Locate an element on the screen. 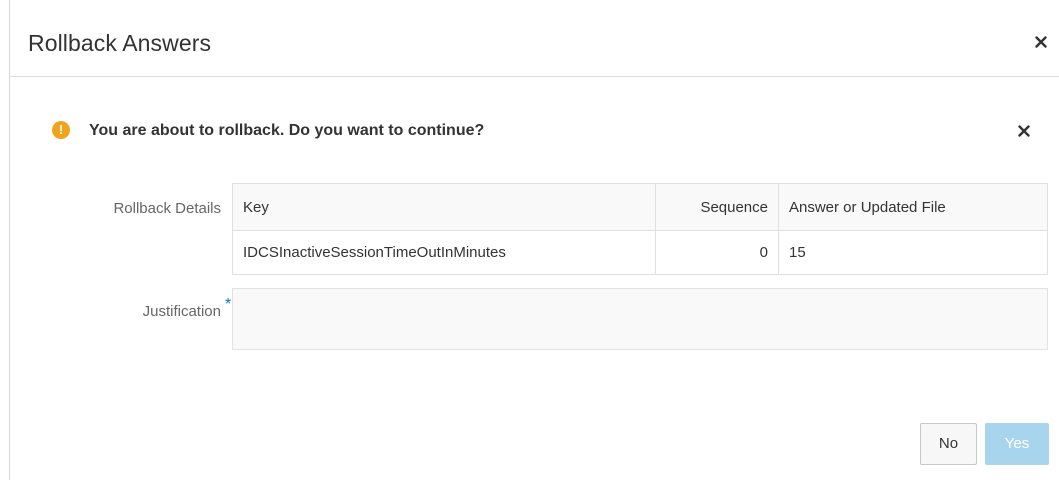 Image resolution: width=1059 pixels, height=480 pixels. required-indicator: * is located at coordinates (228, 304).